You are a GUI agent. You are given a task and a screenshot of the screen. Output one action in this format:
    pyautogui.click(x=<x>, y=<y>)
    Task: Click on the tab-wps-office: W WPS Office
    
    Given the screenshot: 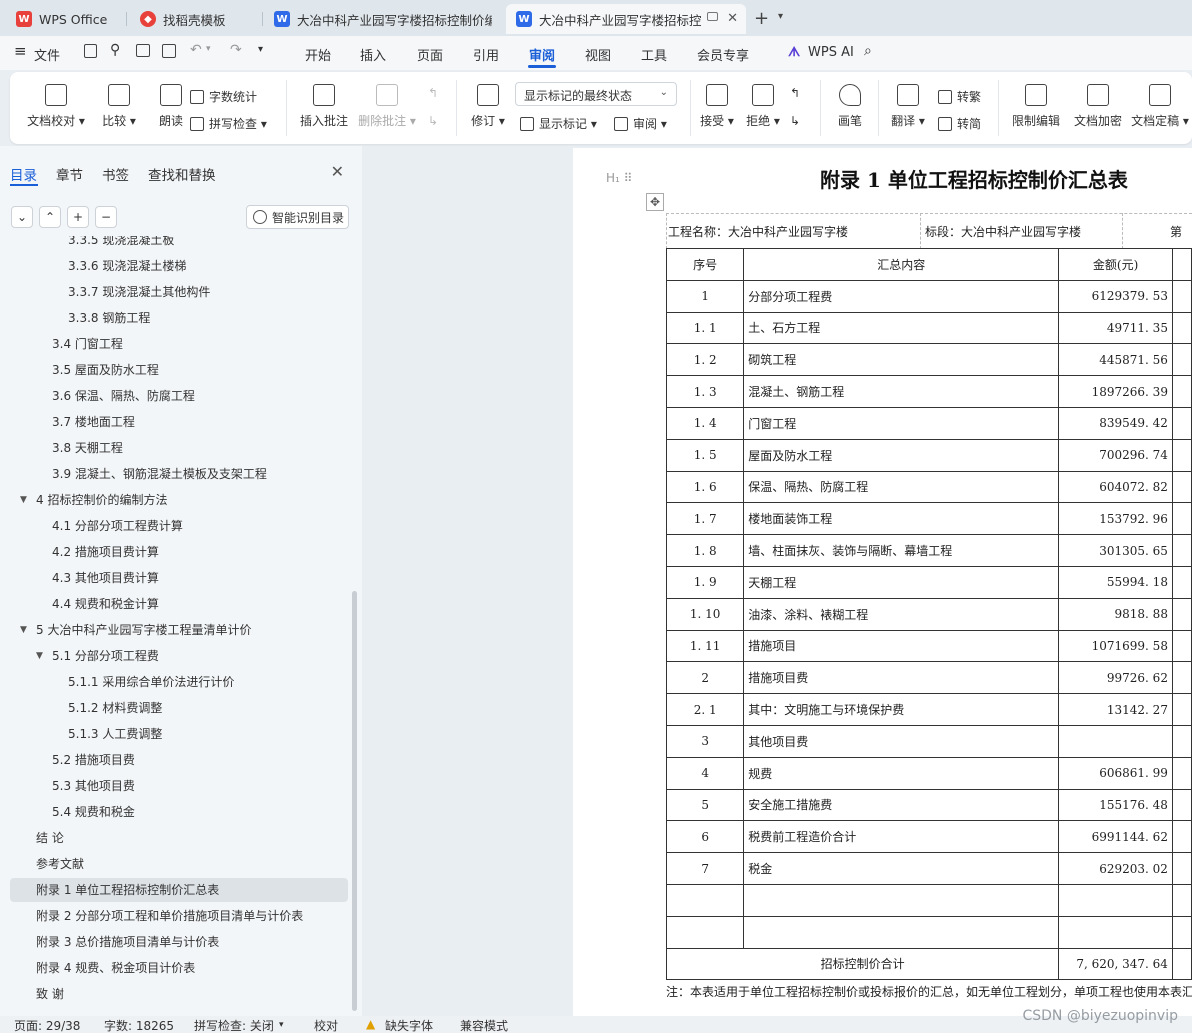 What is the action you would take?
    pyautogui.click(x=64, y=19)
    